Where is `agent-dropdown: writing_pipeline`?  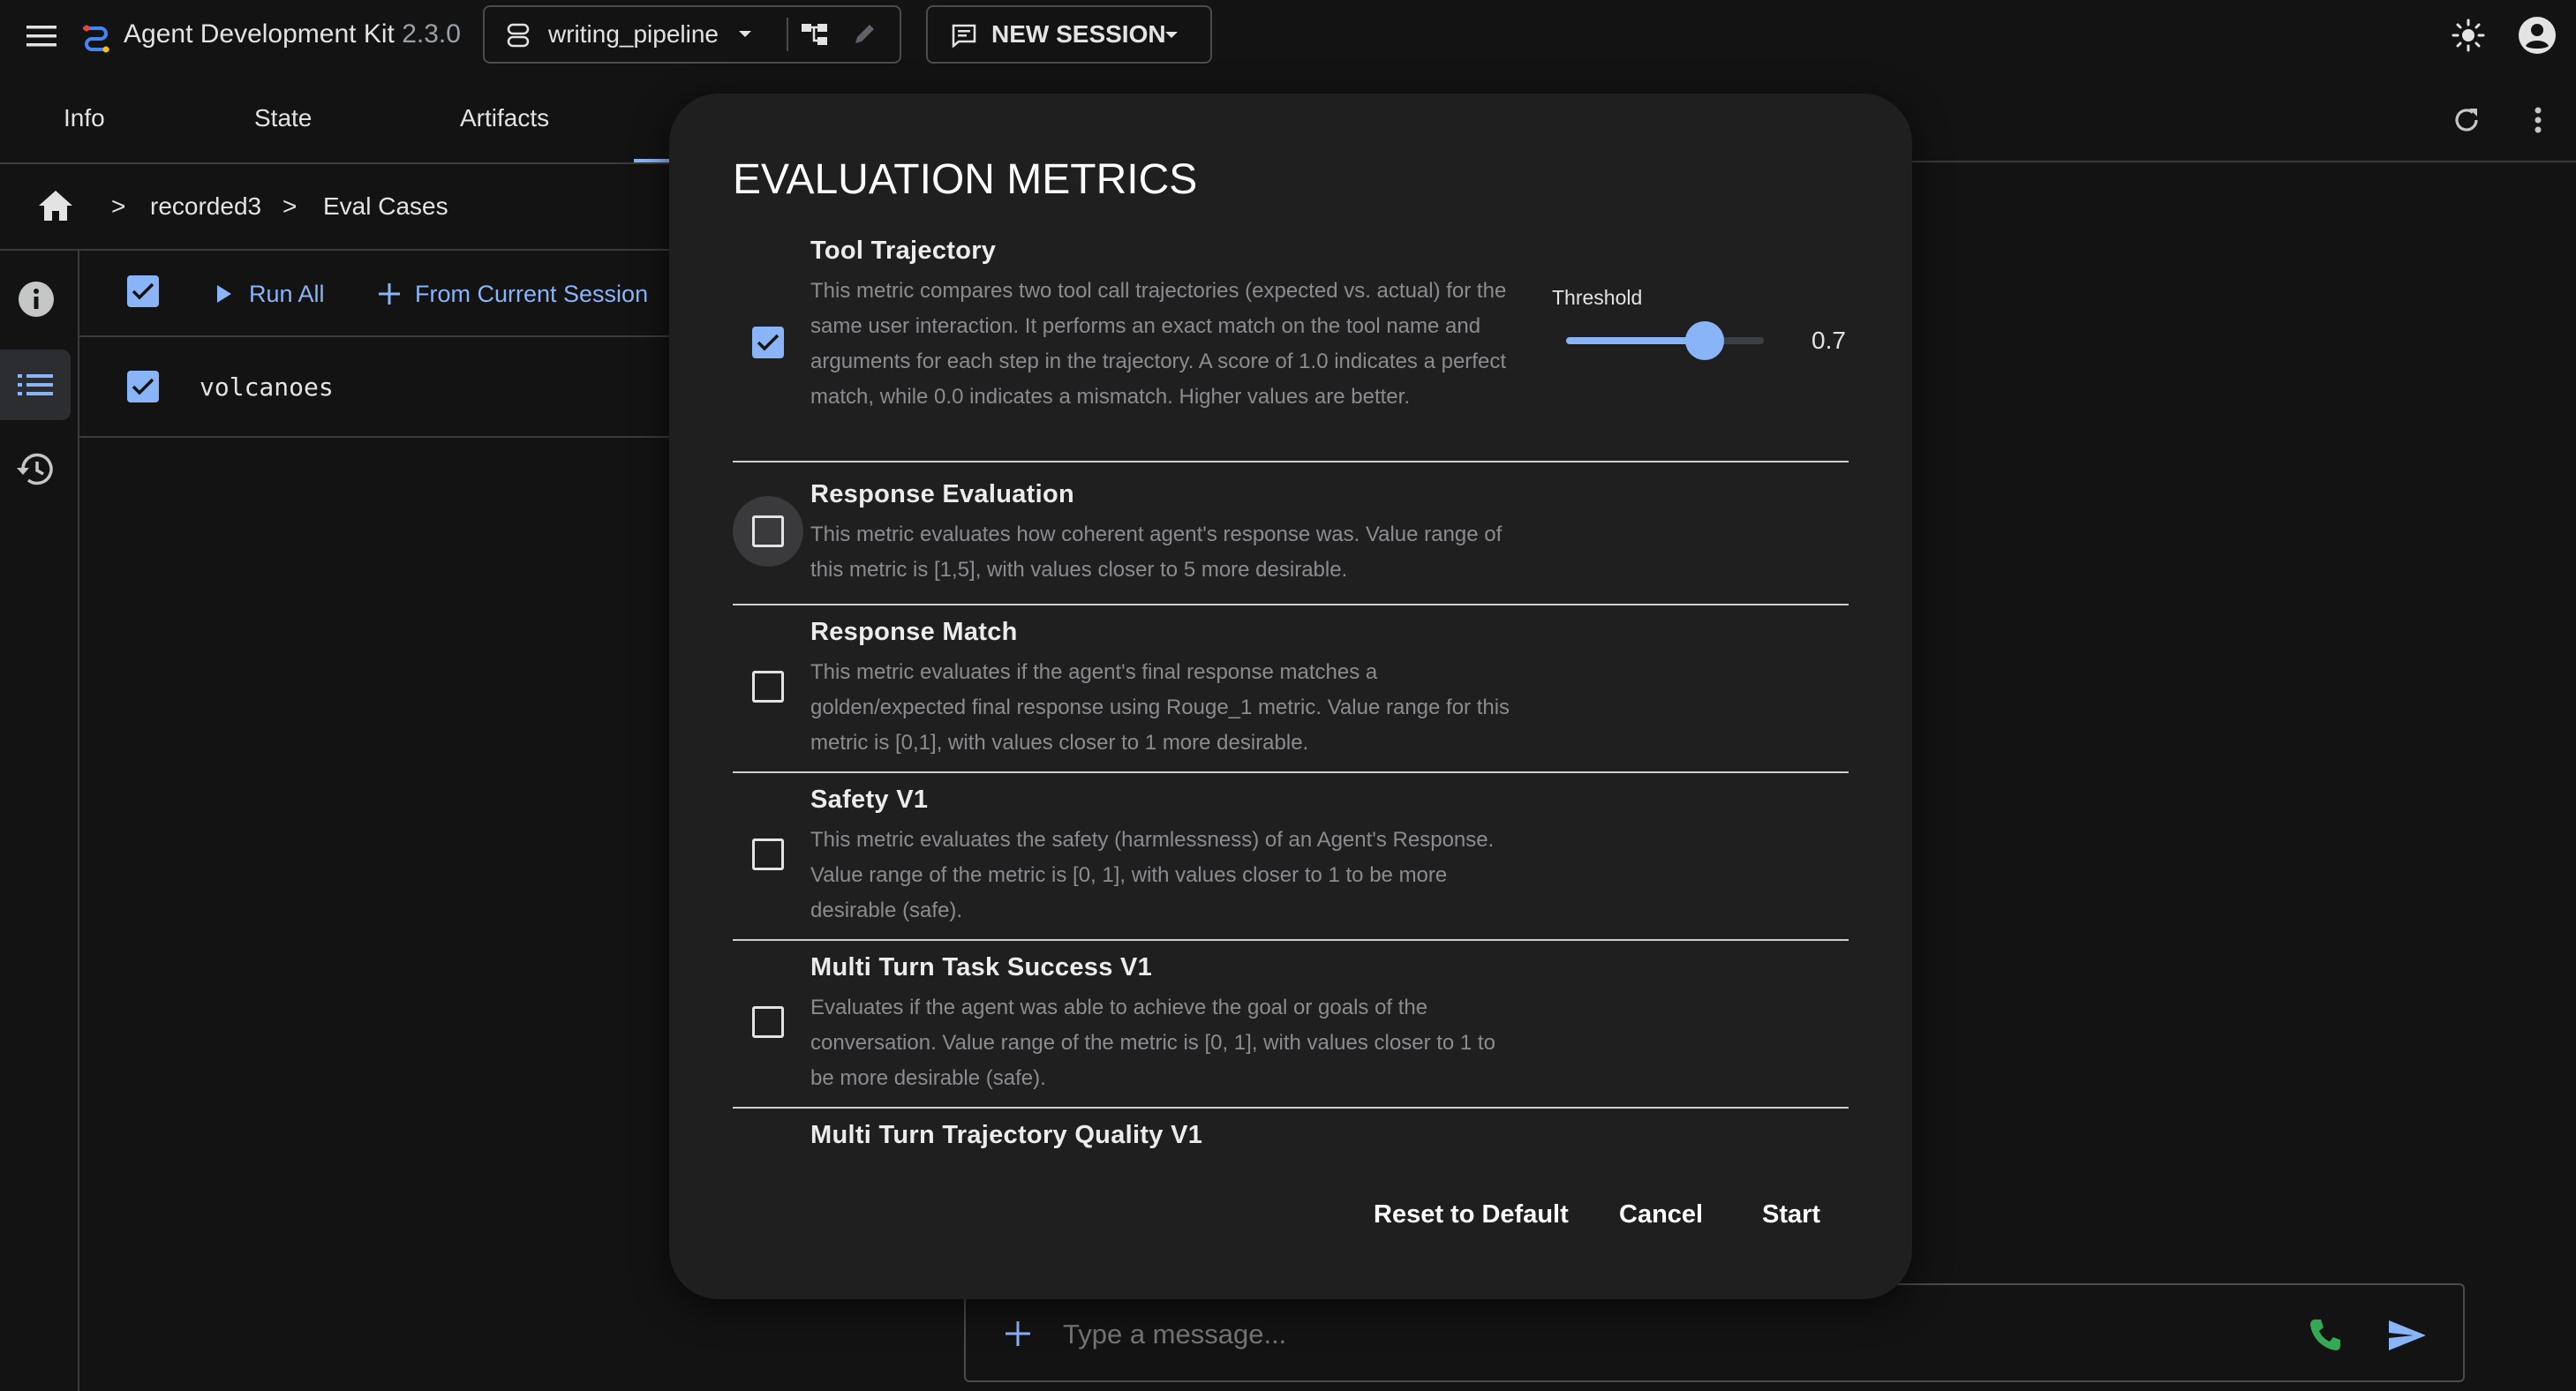 agent-dropdown: writing_pipeline is located at coordinates (650, 34).